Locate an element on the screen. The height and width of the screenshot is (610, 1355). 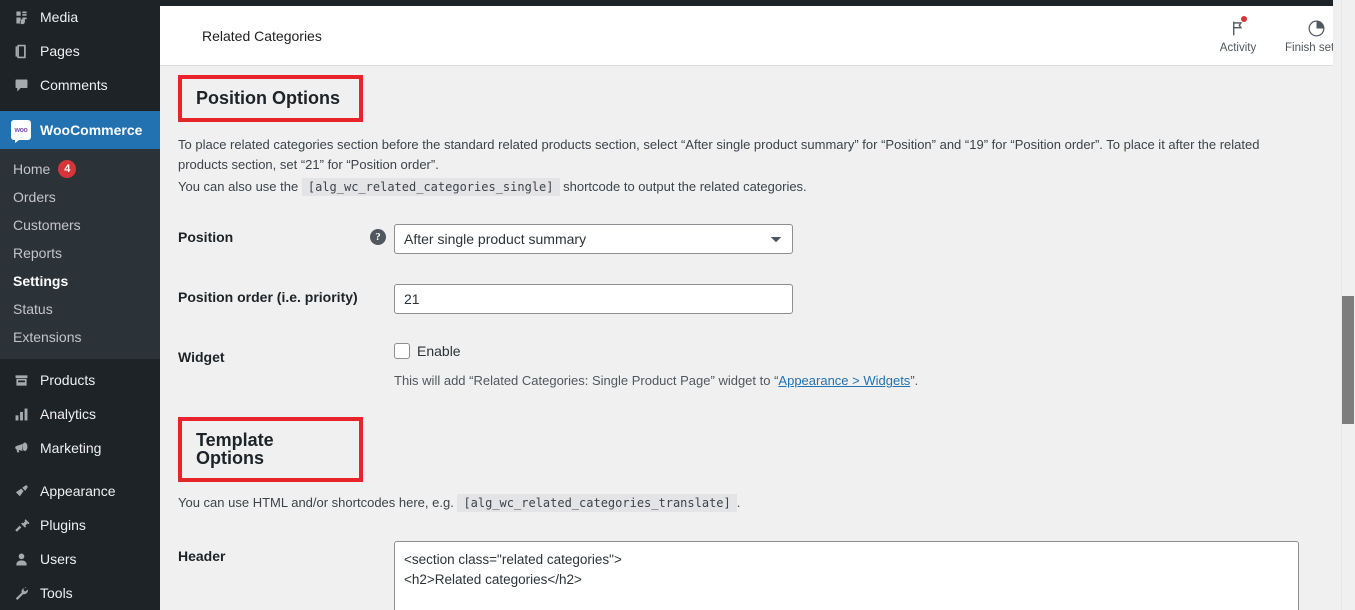
position-options-heading: Position Options is located at coordinates (270, 98).